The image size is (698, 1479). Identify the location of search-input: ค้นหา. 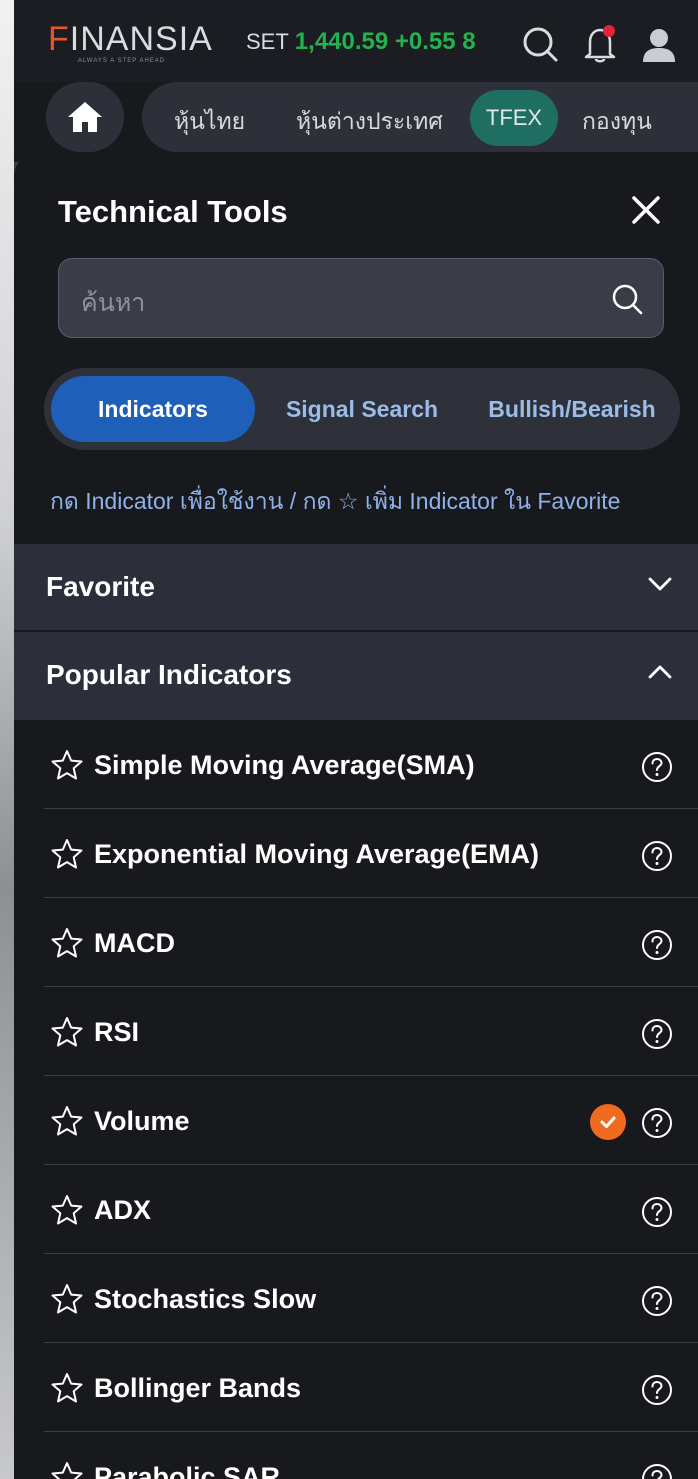
(361, 298).